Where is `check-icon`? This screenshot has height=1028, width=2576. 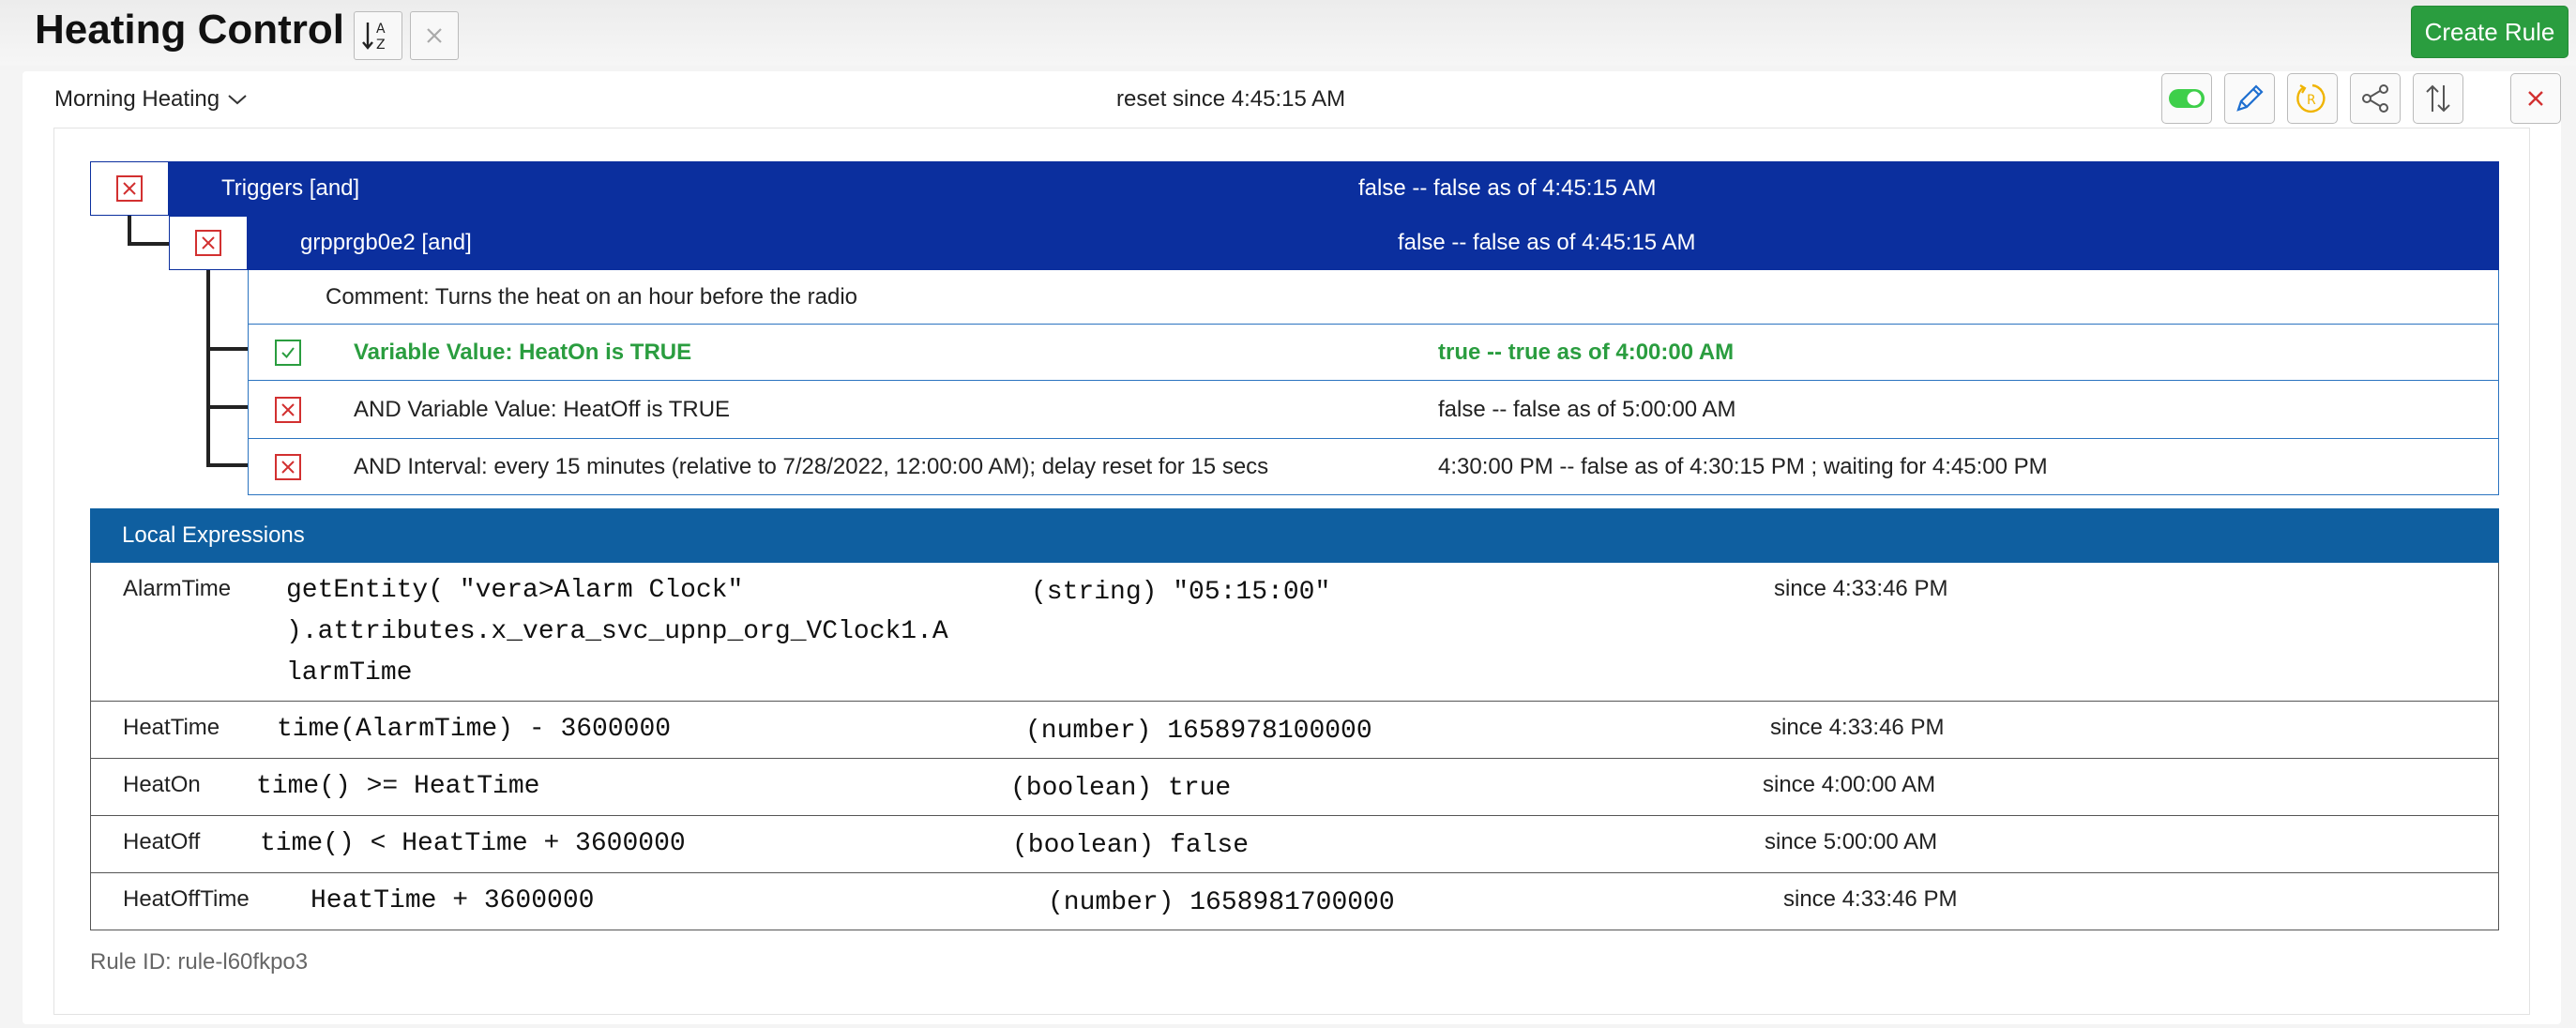
check-icon is located at coordinates (288, 353).